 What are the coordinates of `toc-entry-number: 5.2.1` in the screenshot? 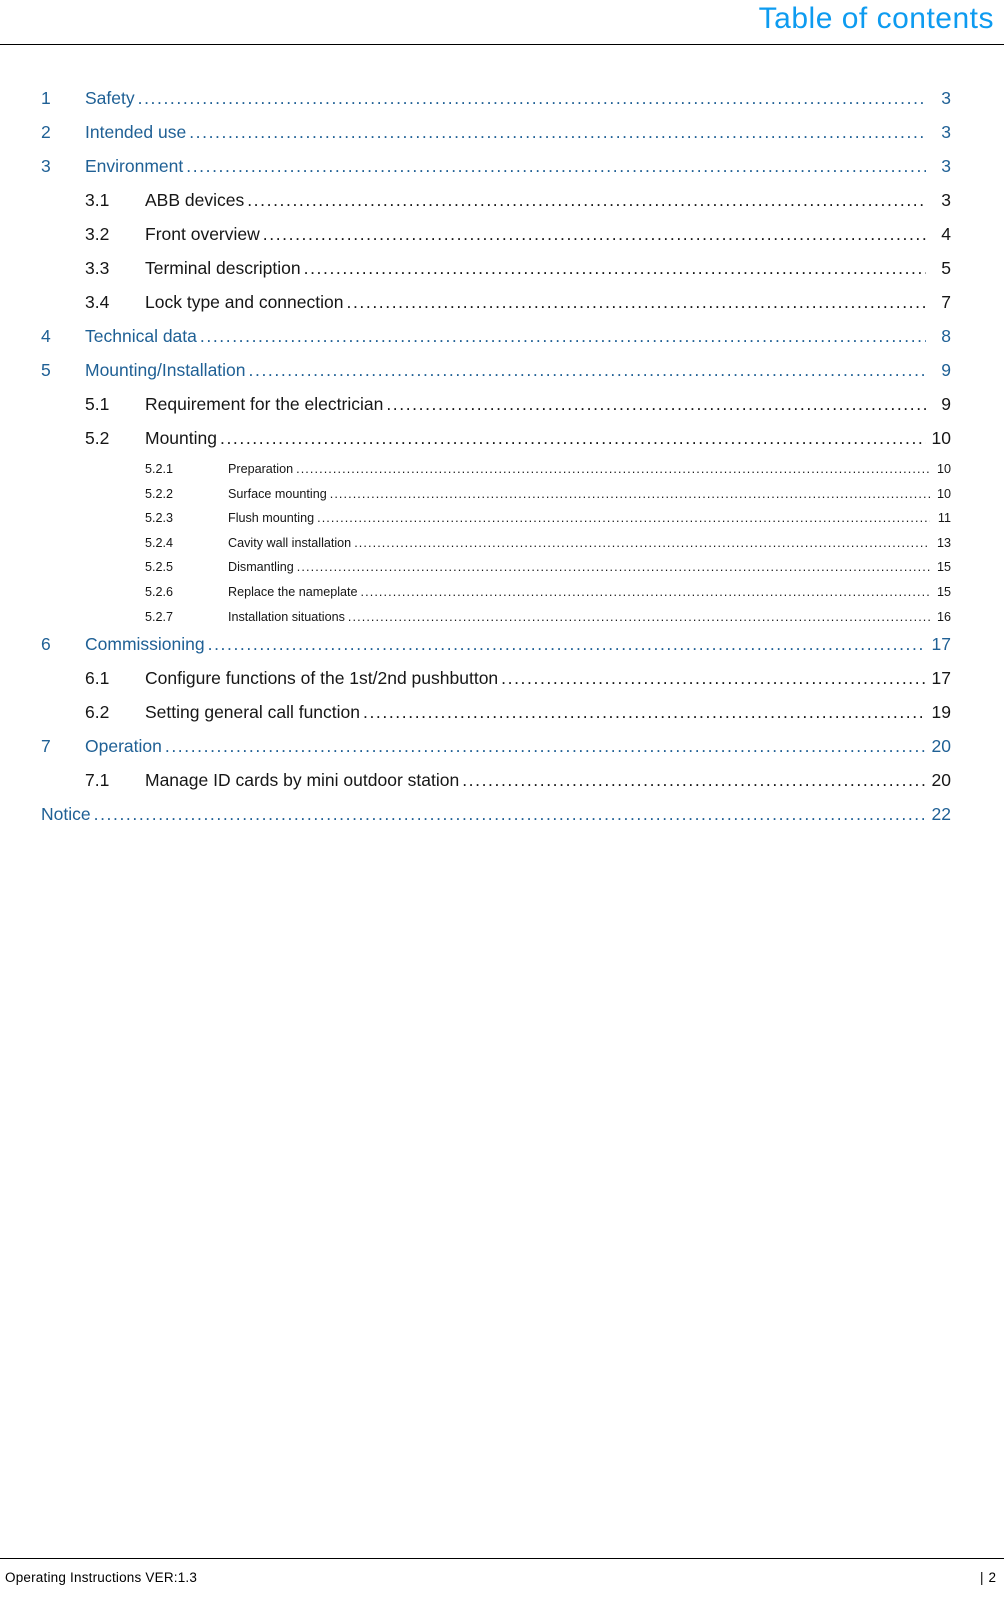 It's located at (159, 469).